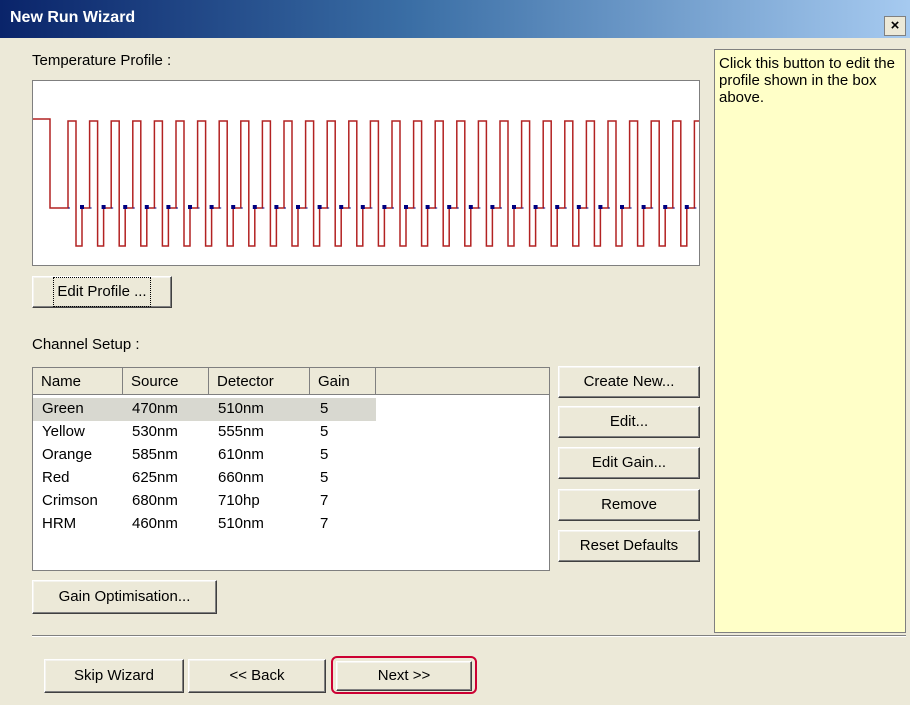  I want to click on channel-row-green: Green 470nm 510nm 5, so click(204, 409).